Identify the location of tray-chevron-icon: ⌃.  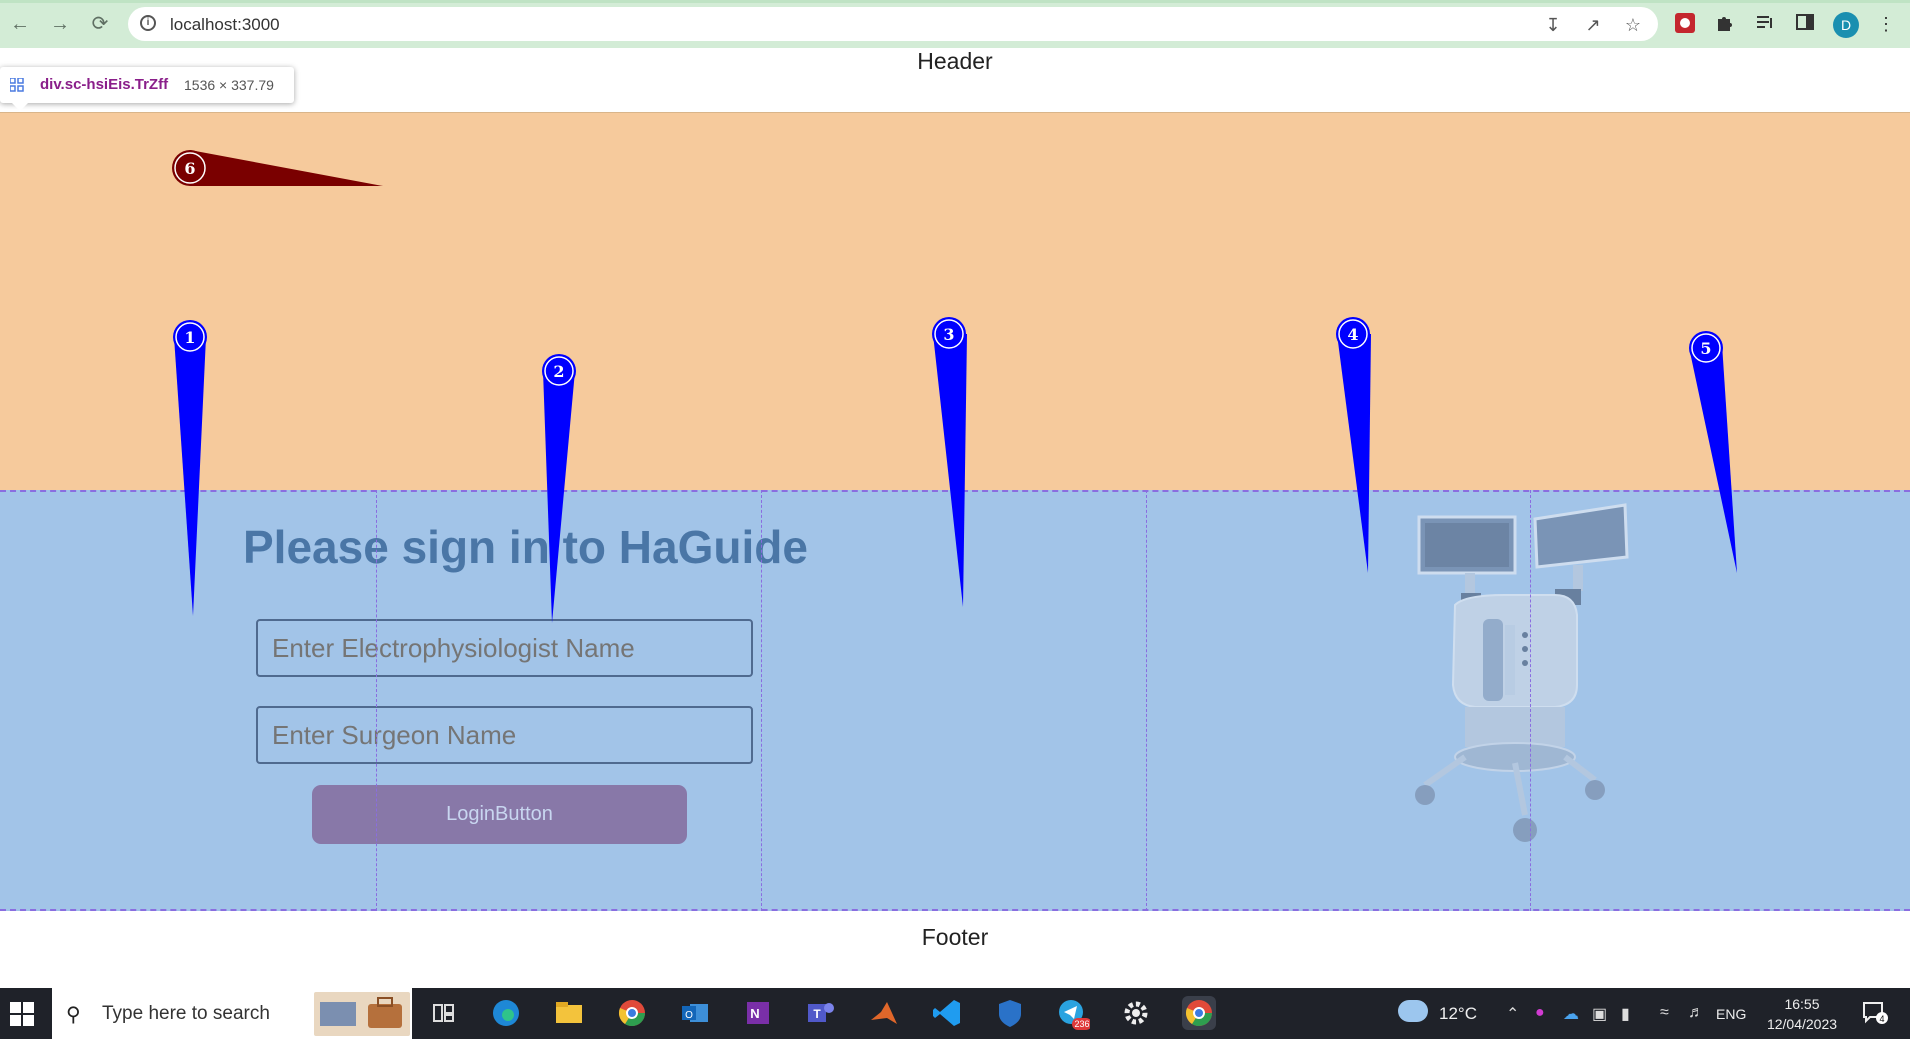
(1512, 1014).